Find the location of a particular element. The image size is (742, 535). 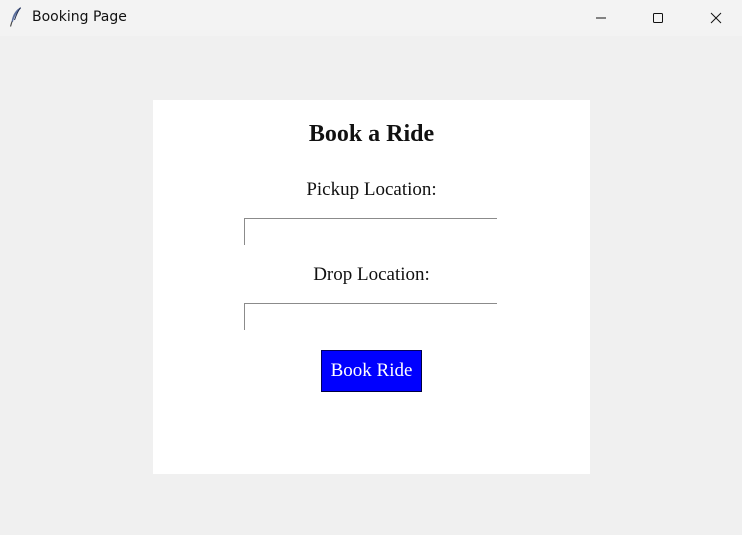

minimize-button is located at coordinates (601, 18).